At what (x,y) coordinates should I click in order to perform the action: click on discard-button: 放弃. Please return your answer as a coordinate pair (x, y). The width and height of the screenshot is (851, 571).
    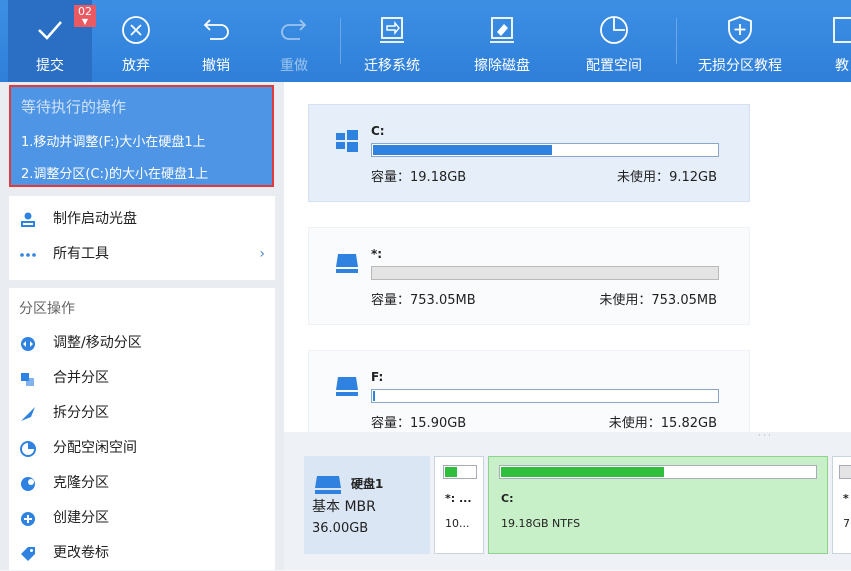
    Looking at the image, I should click on (136, 41).